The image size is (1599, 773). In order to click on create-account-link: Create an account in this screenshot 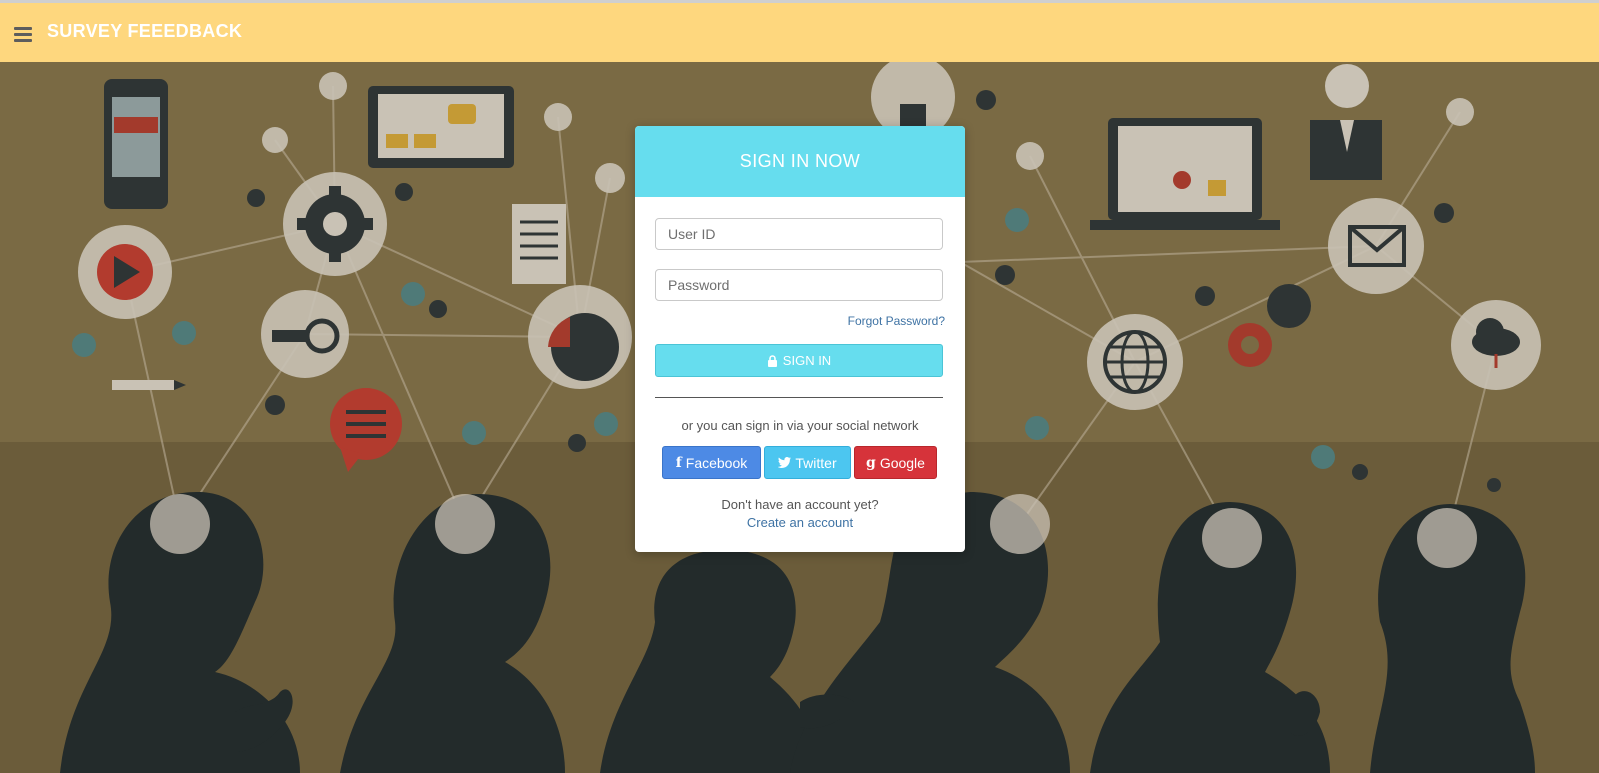, I will do `click(800, 522)`.